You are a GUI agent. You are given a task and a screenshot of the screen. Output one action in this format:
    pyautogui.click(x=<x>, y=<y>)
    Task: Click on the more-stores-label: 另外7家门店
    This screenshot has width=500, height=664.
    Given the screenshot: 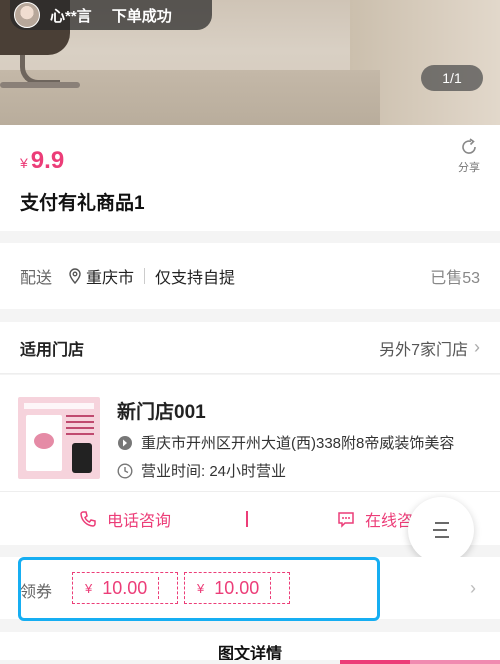 What is the action you would take?
    pyautogui.click(x=423, y=350)
    